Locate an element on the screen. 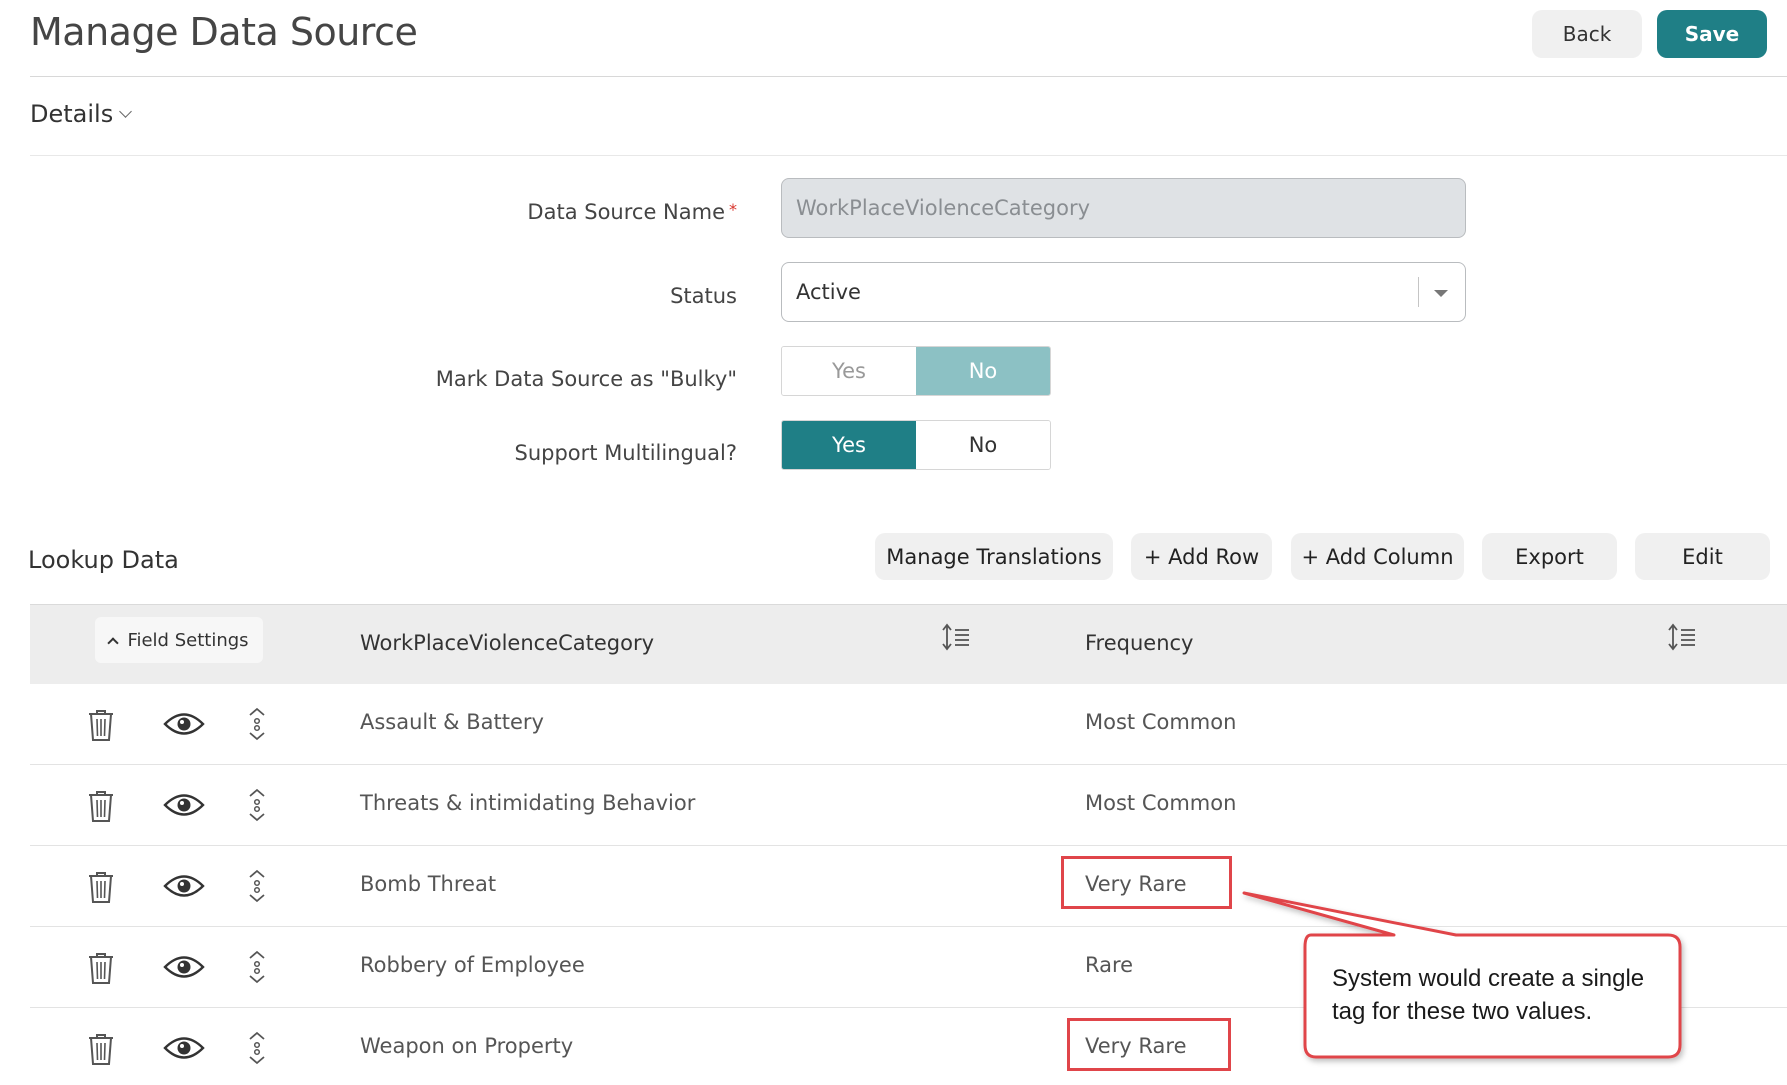 The image size is (1787, 1085). table-row: Bomb Threat Very Rare is located at coordinates (908, 886).